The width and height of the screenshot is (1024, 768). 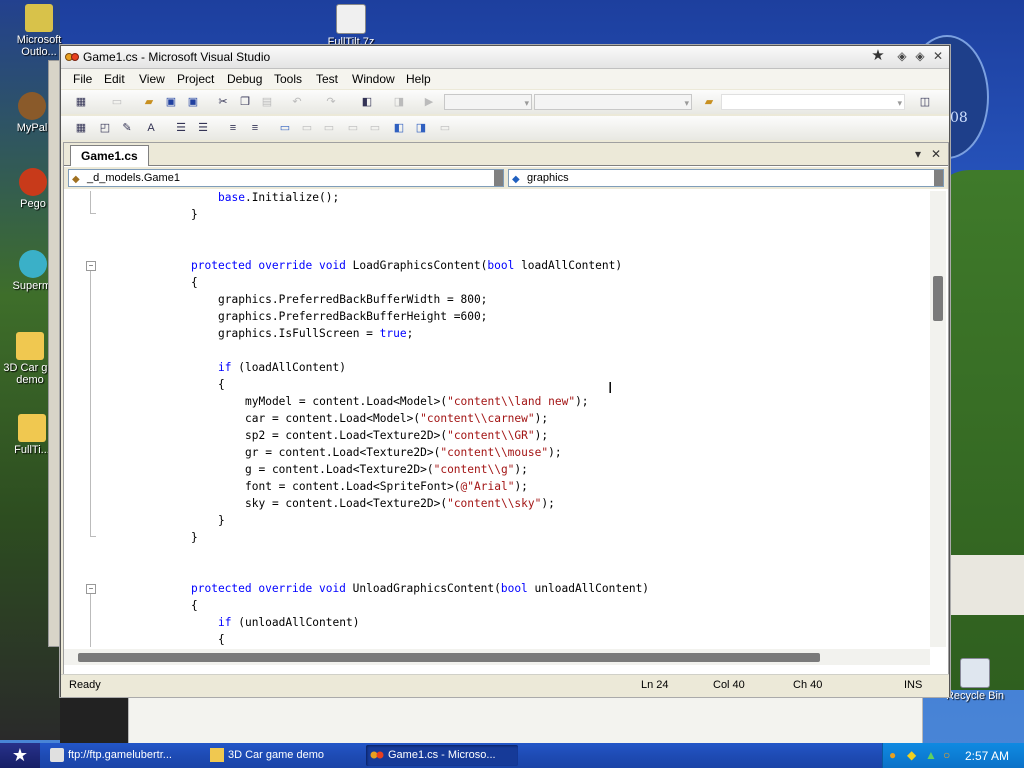 I want to click on active-files-dropdown-icon: ▾, so click(x=918, y=154).